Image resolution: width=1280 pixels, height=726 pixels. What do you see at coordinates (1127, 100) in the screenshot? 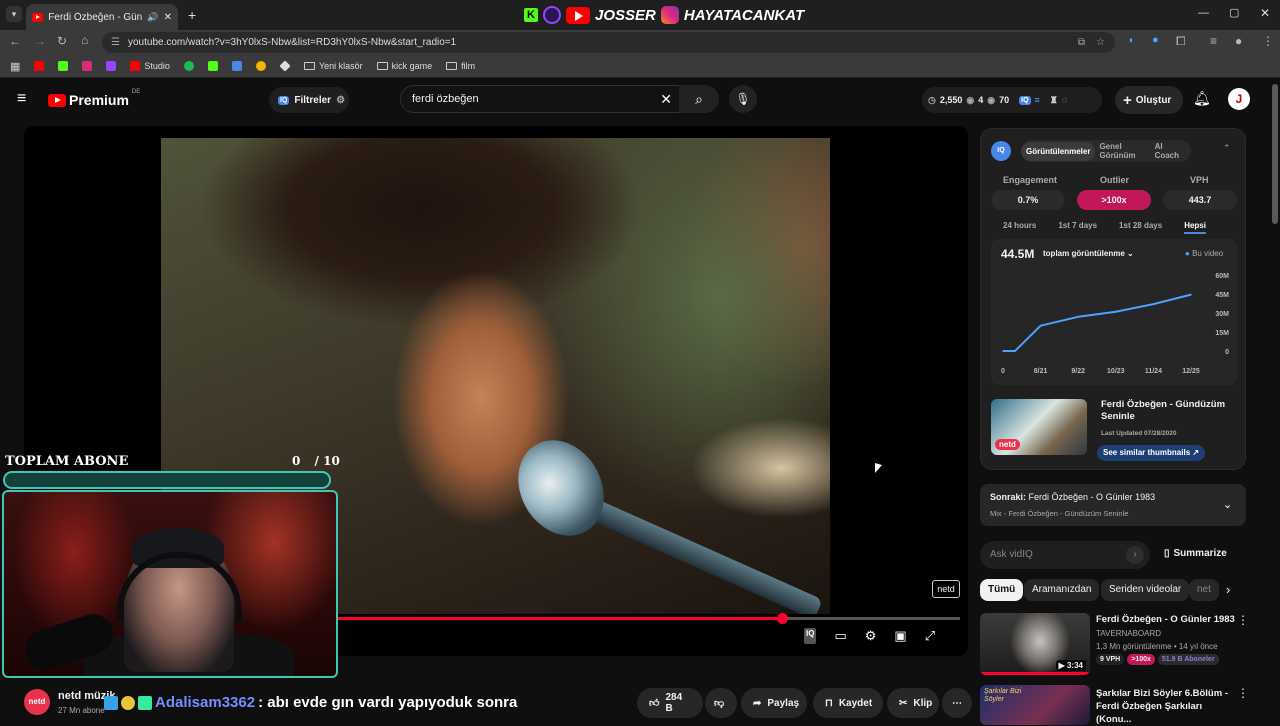
I see `plus-icon: +` at bounding box center [1127, 100].